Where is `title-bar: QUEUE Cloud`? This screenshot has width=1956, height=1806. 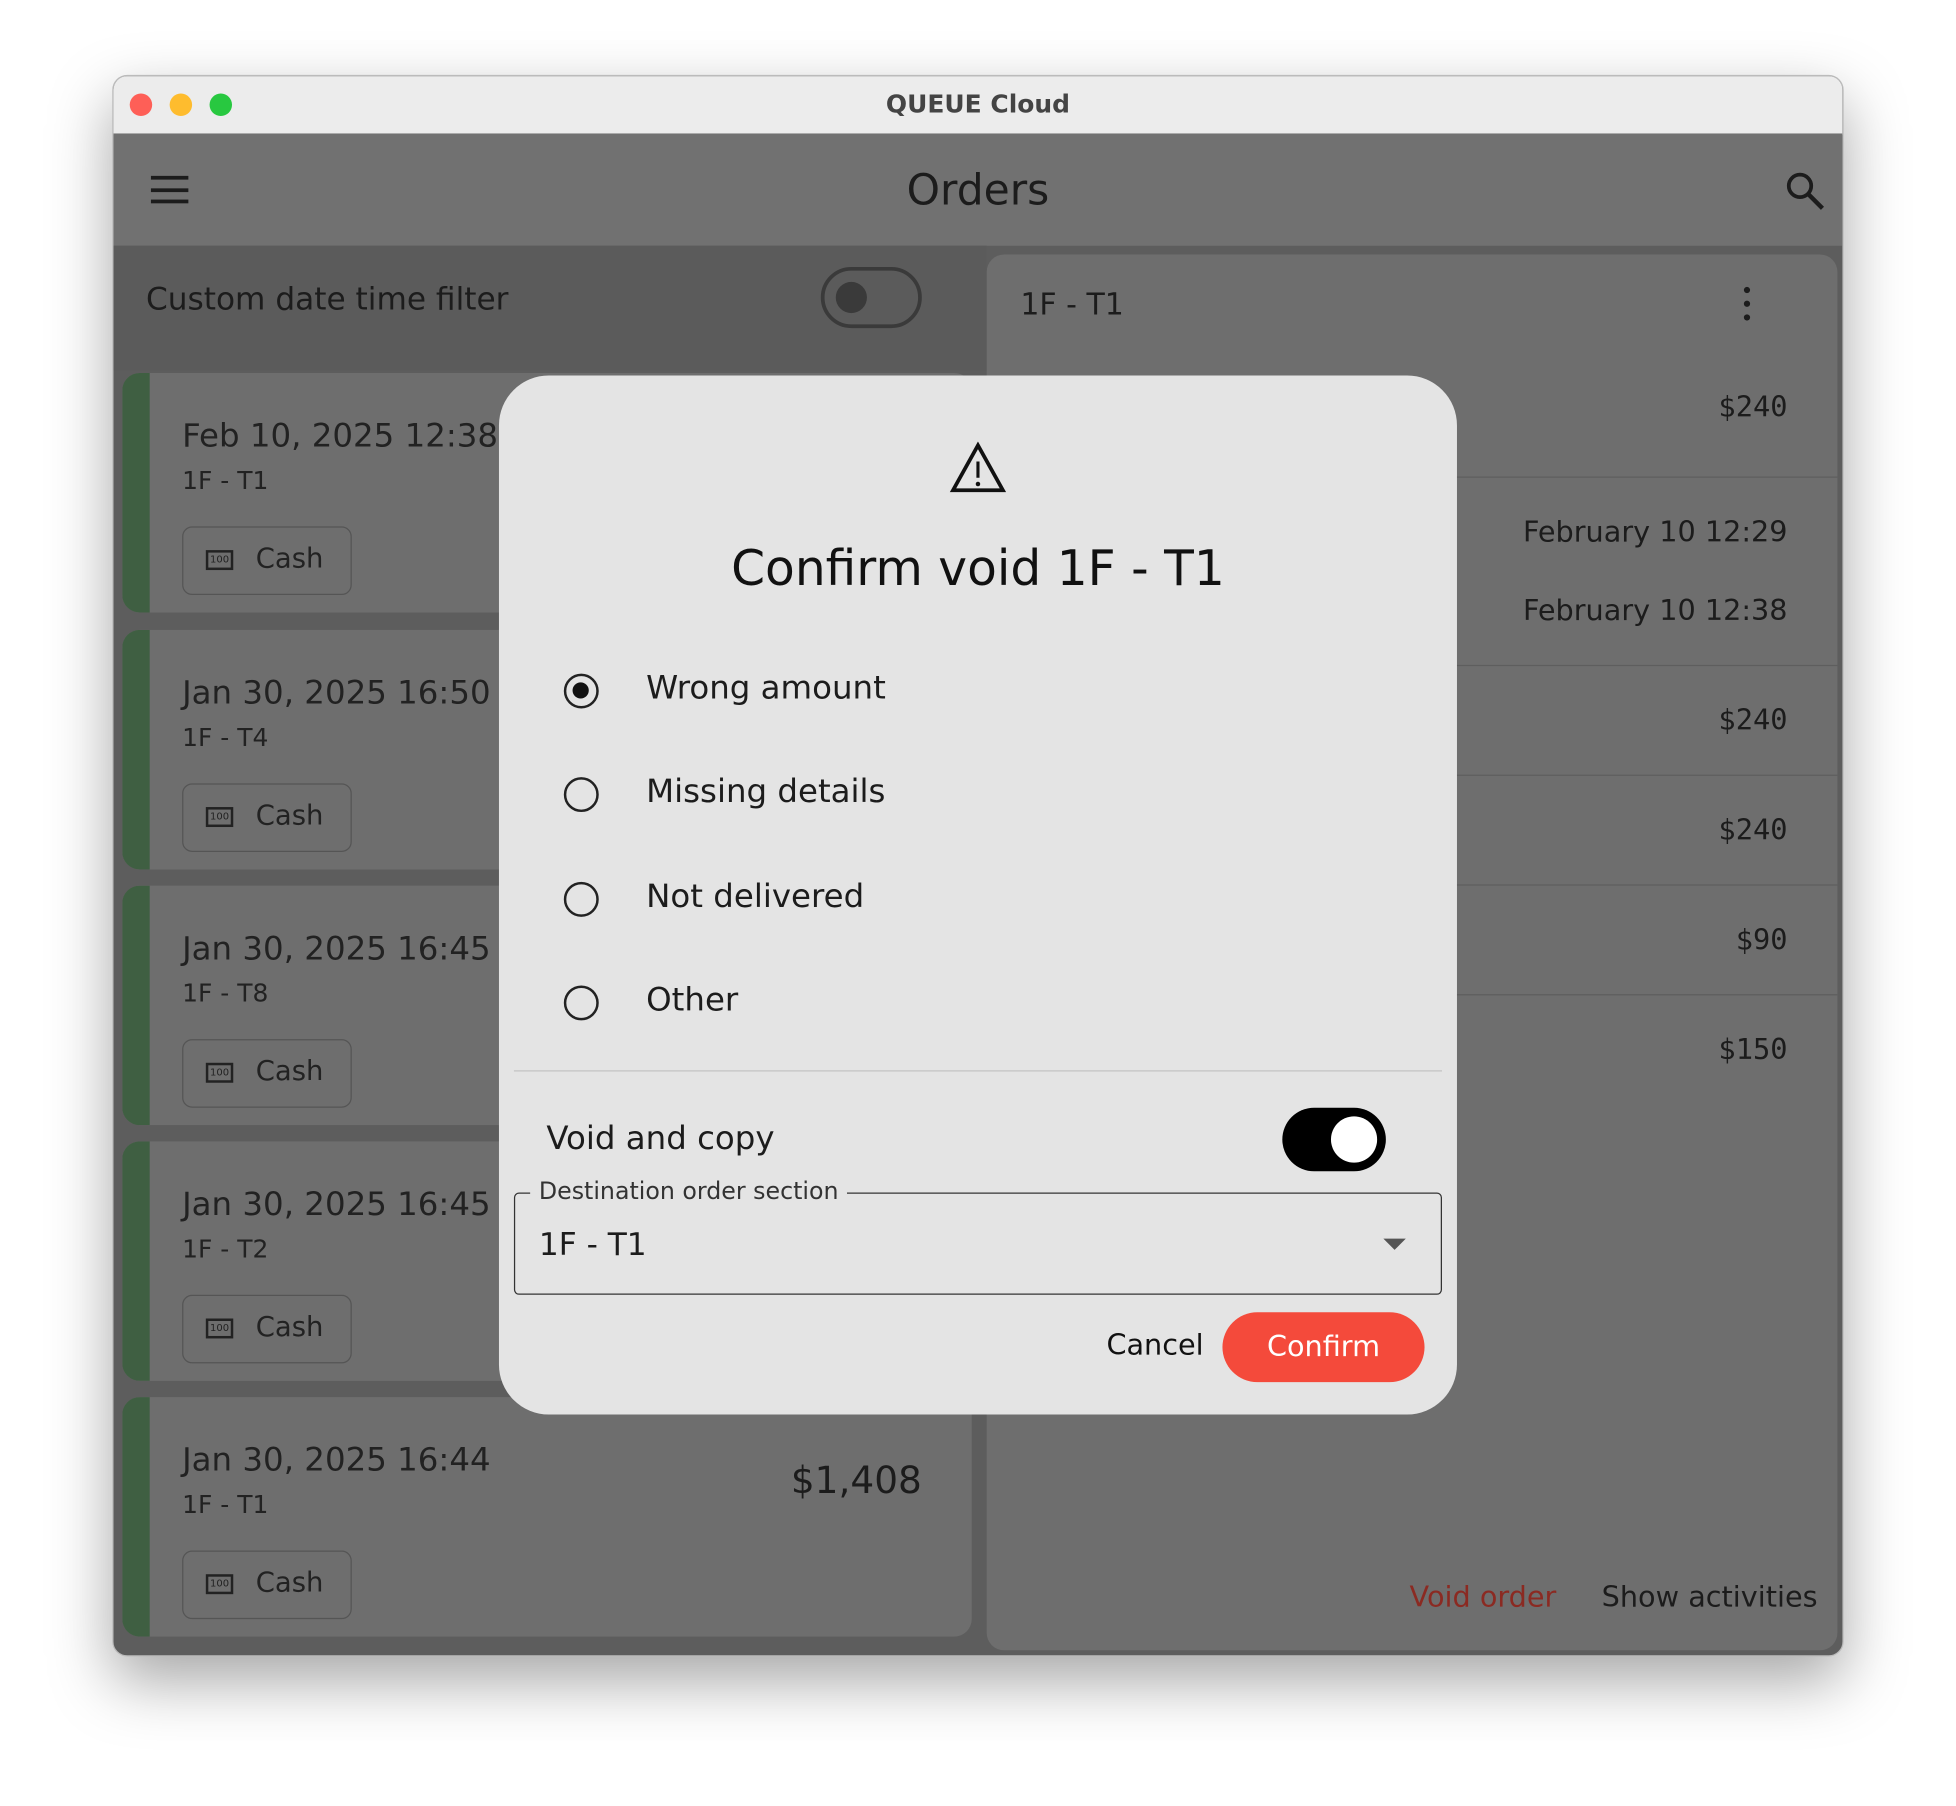 title-bar: QUEUE Cloud is located at coordinates (978, 105).